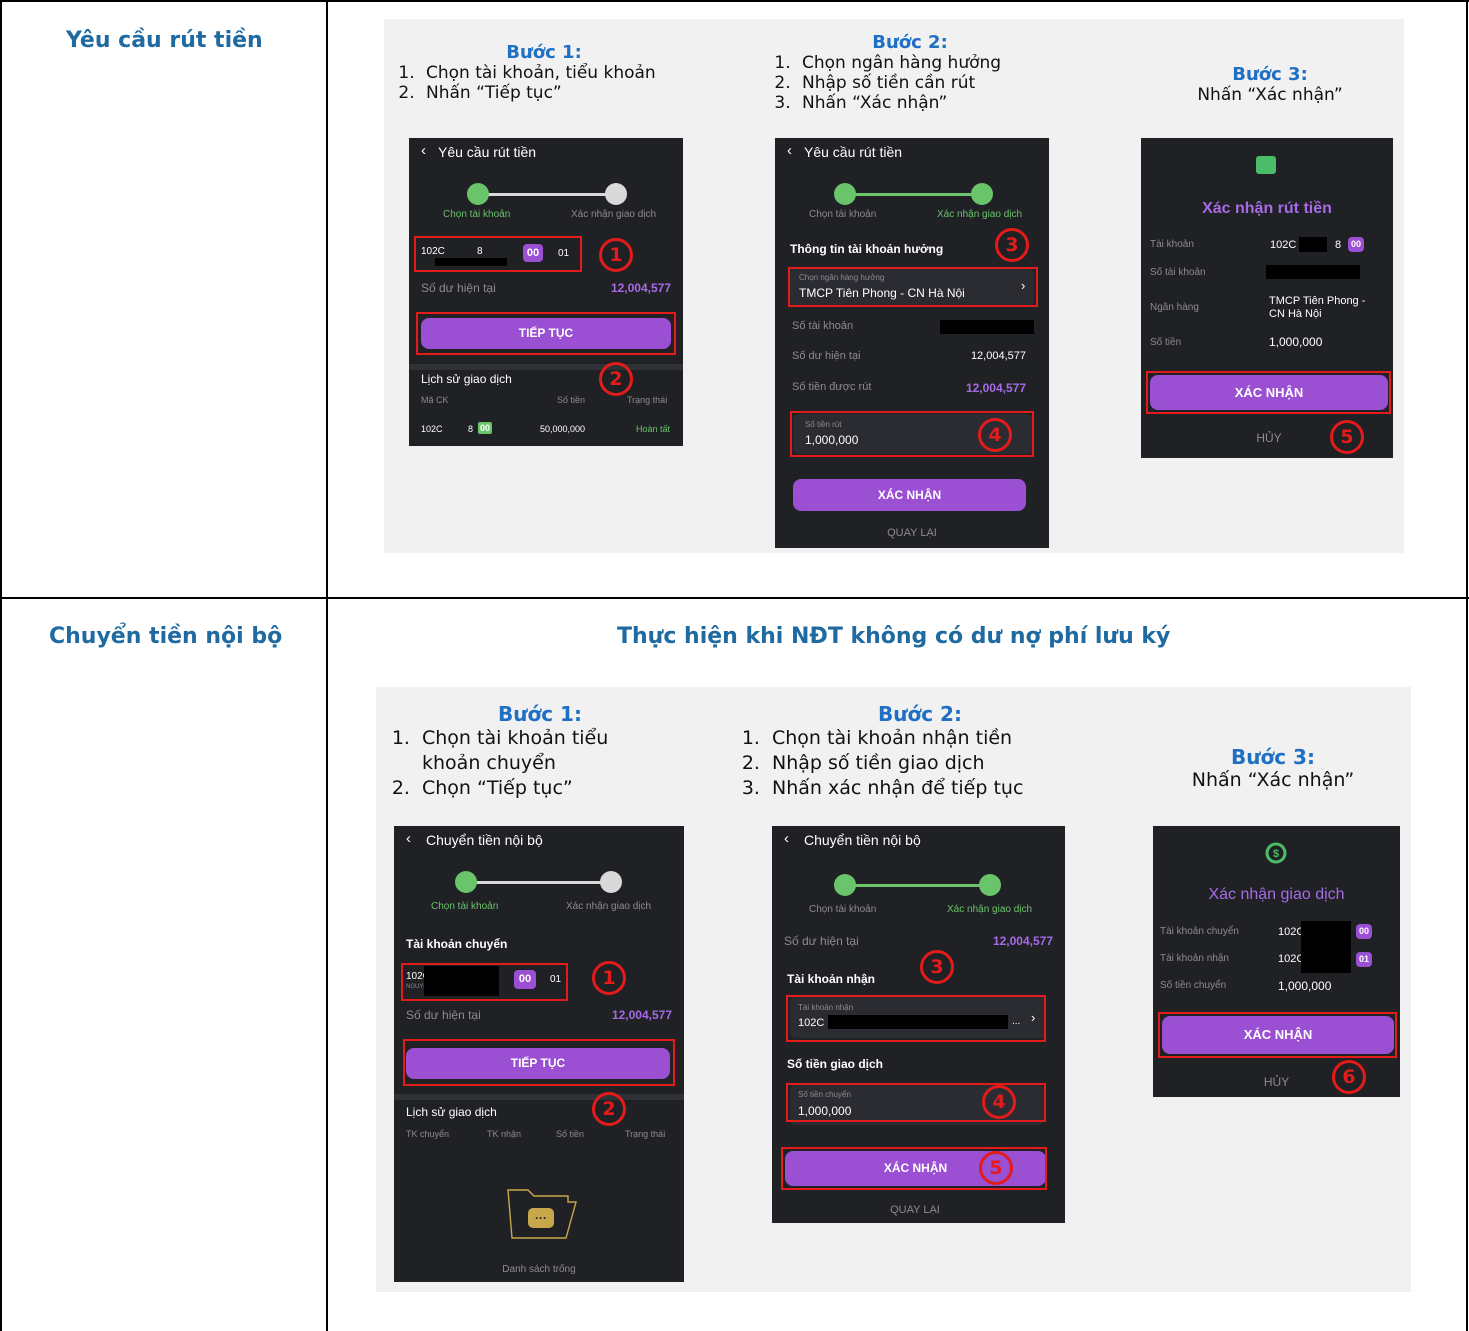 This screenshot has width=1469, height=1331. I want to click on label: Tài khoản, so click(1172, 244).